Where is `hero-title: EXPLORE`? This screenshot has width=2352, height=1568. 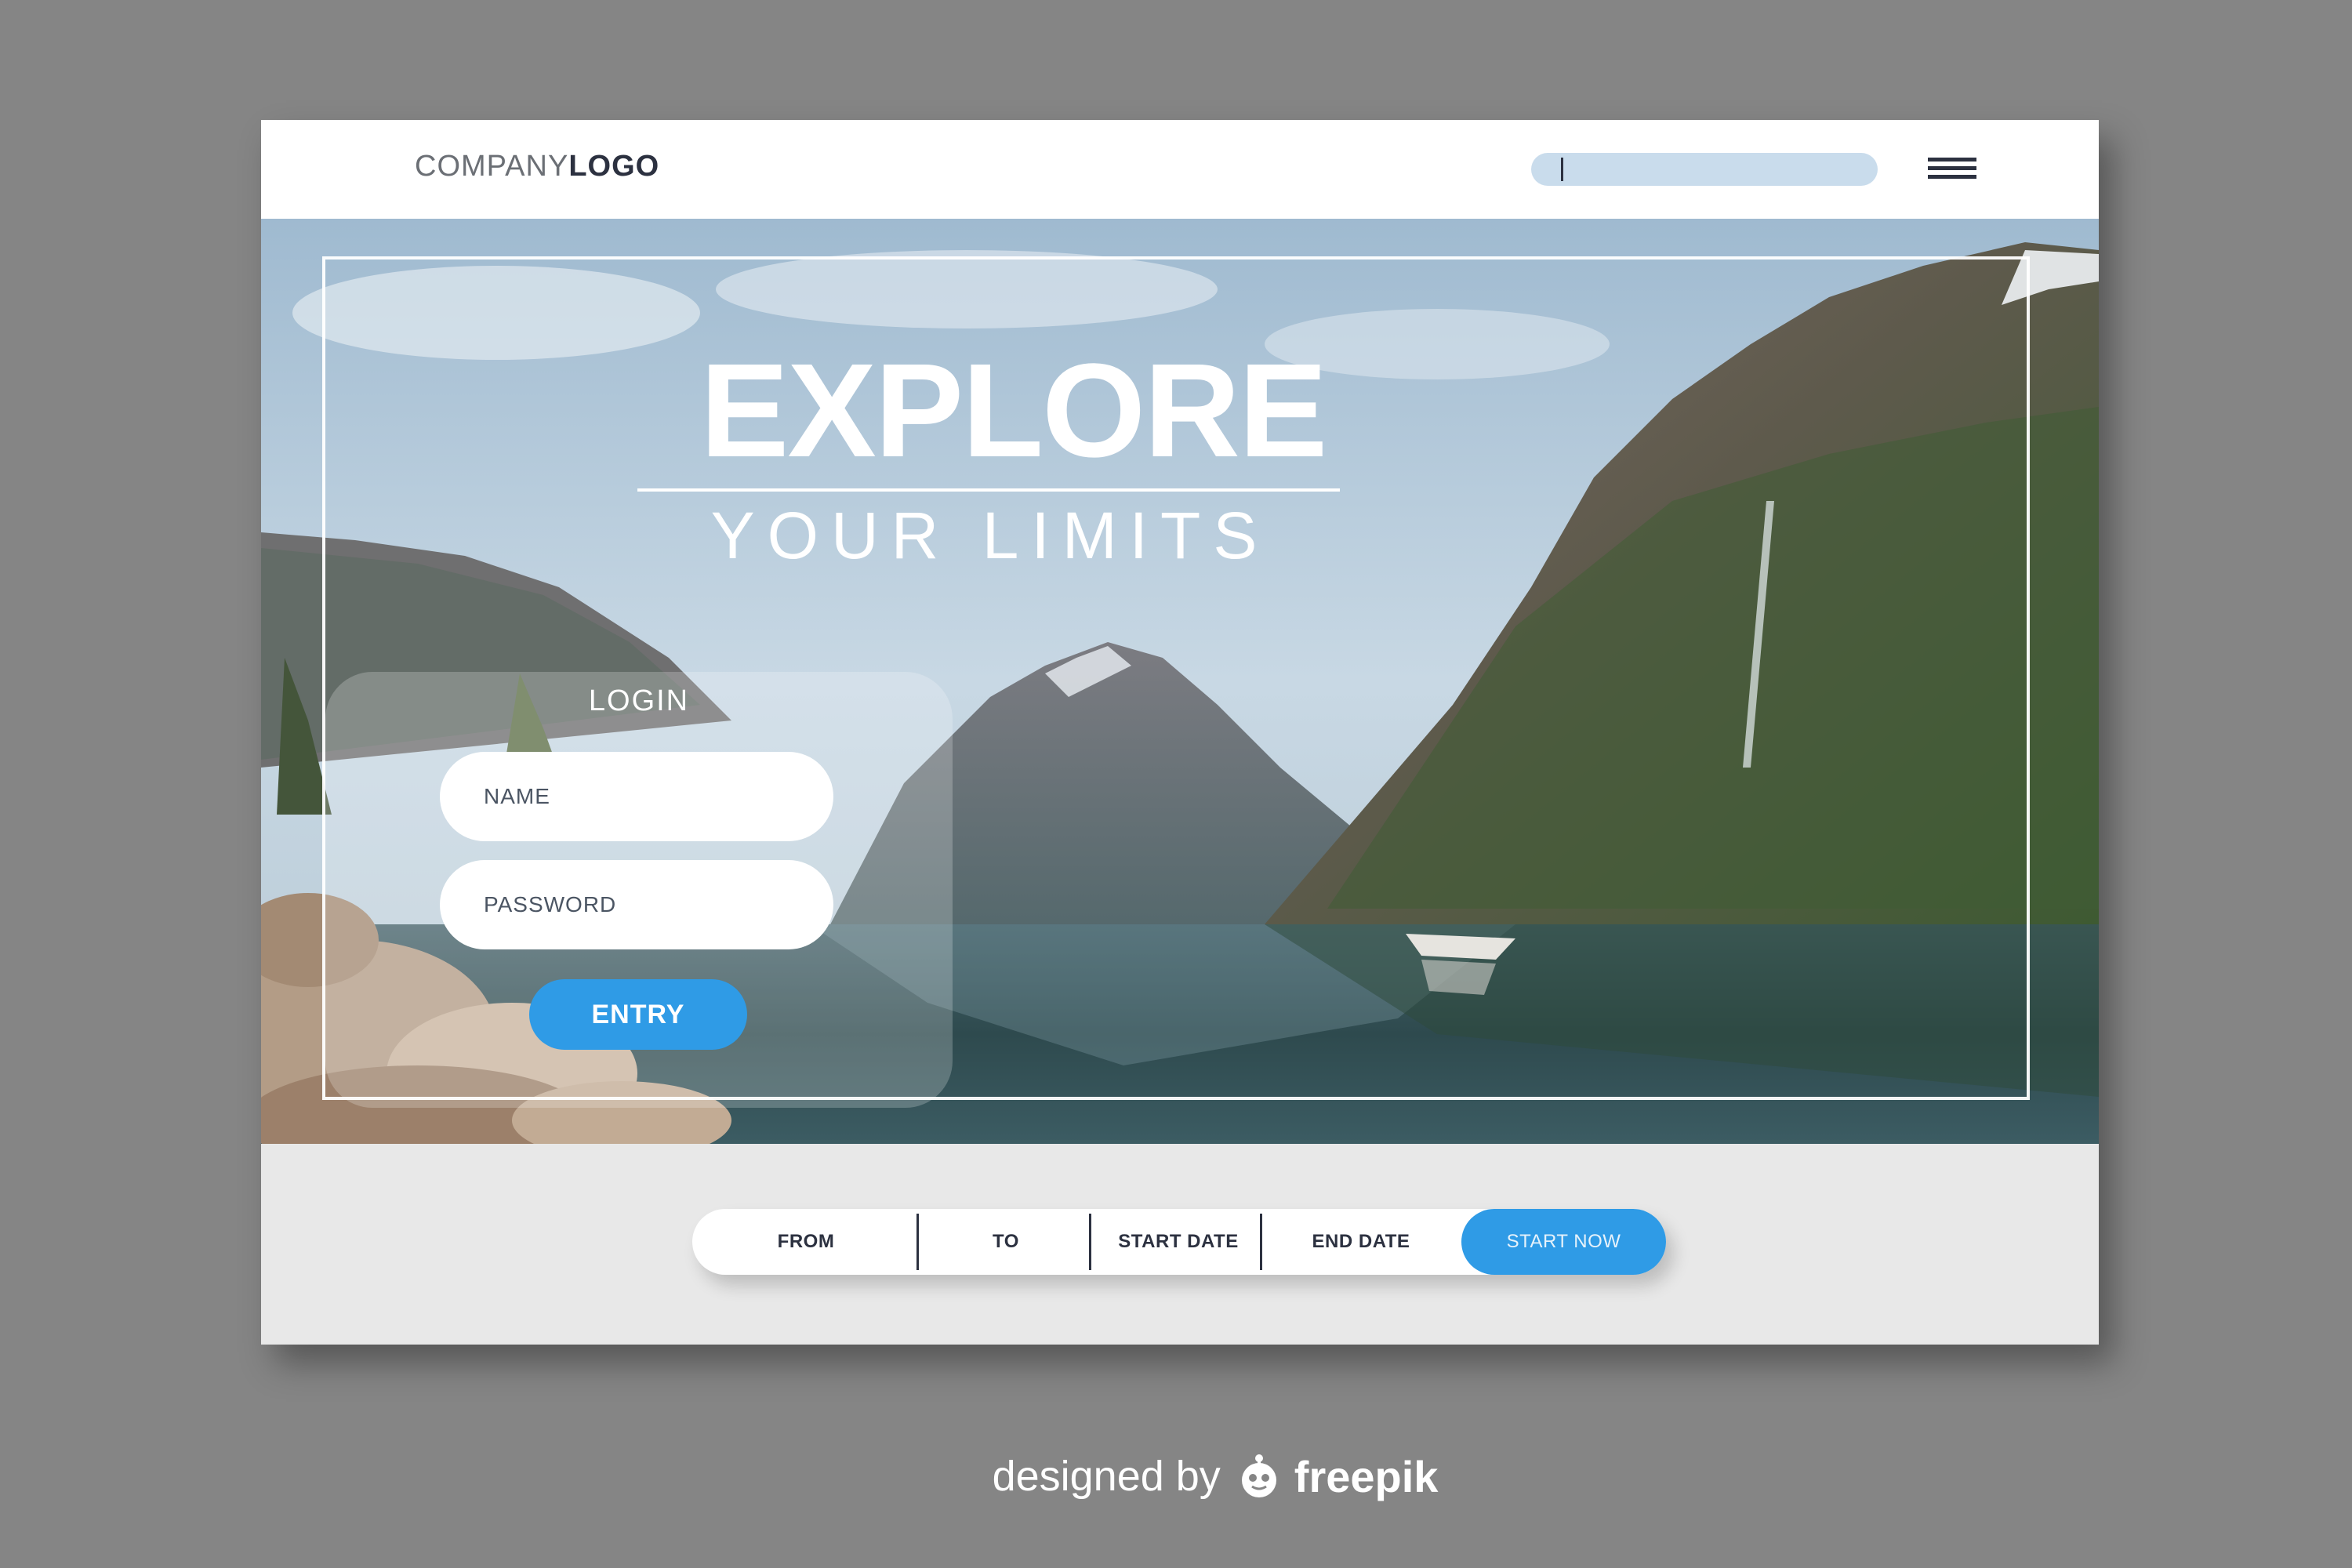 hero-title: EXPLORE is located at coordinates (1013, 411).